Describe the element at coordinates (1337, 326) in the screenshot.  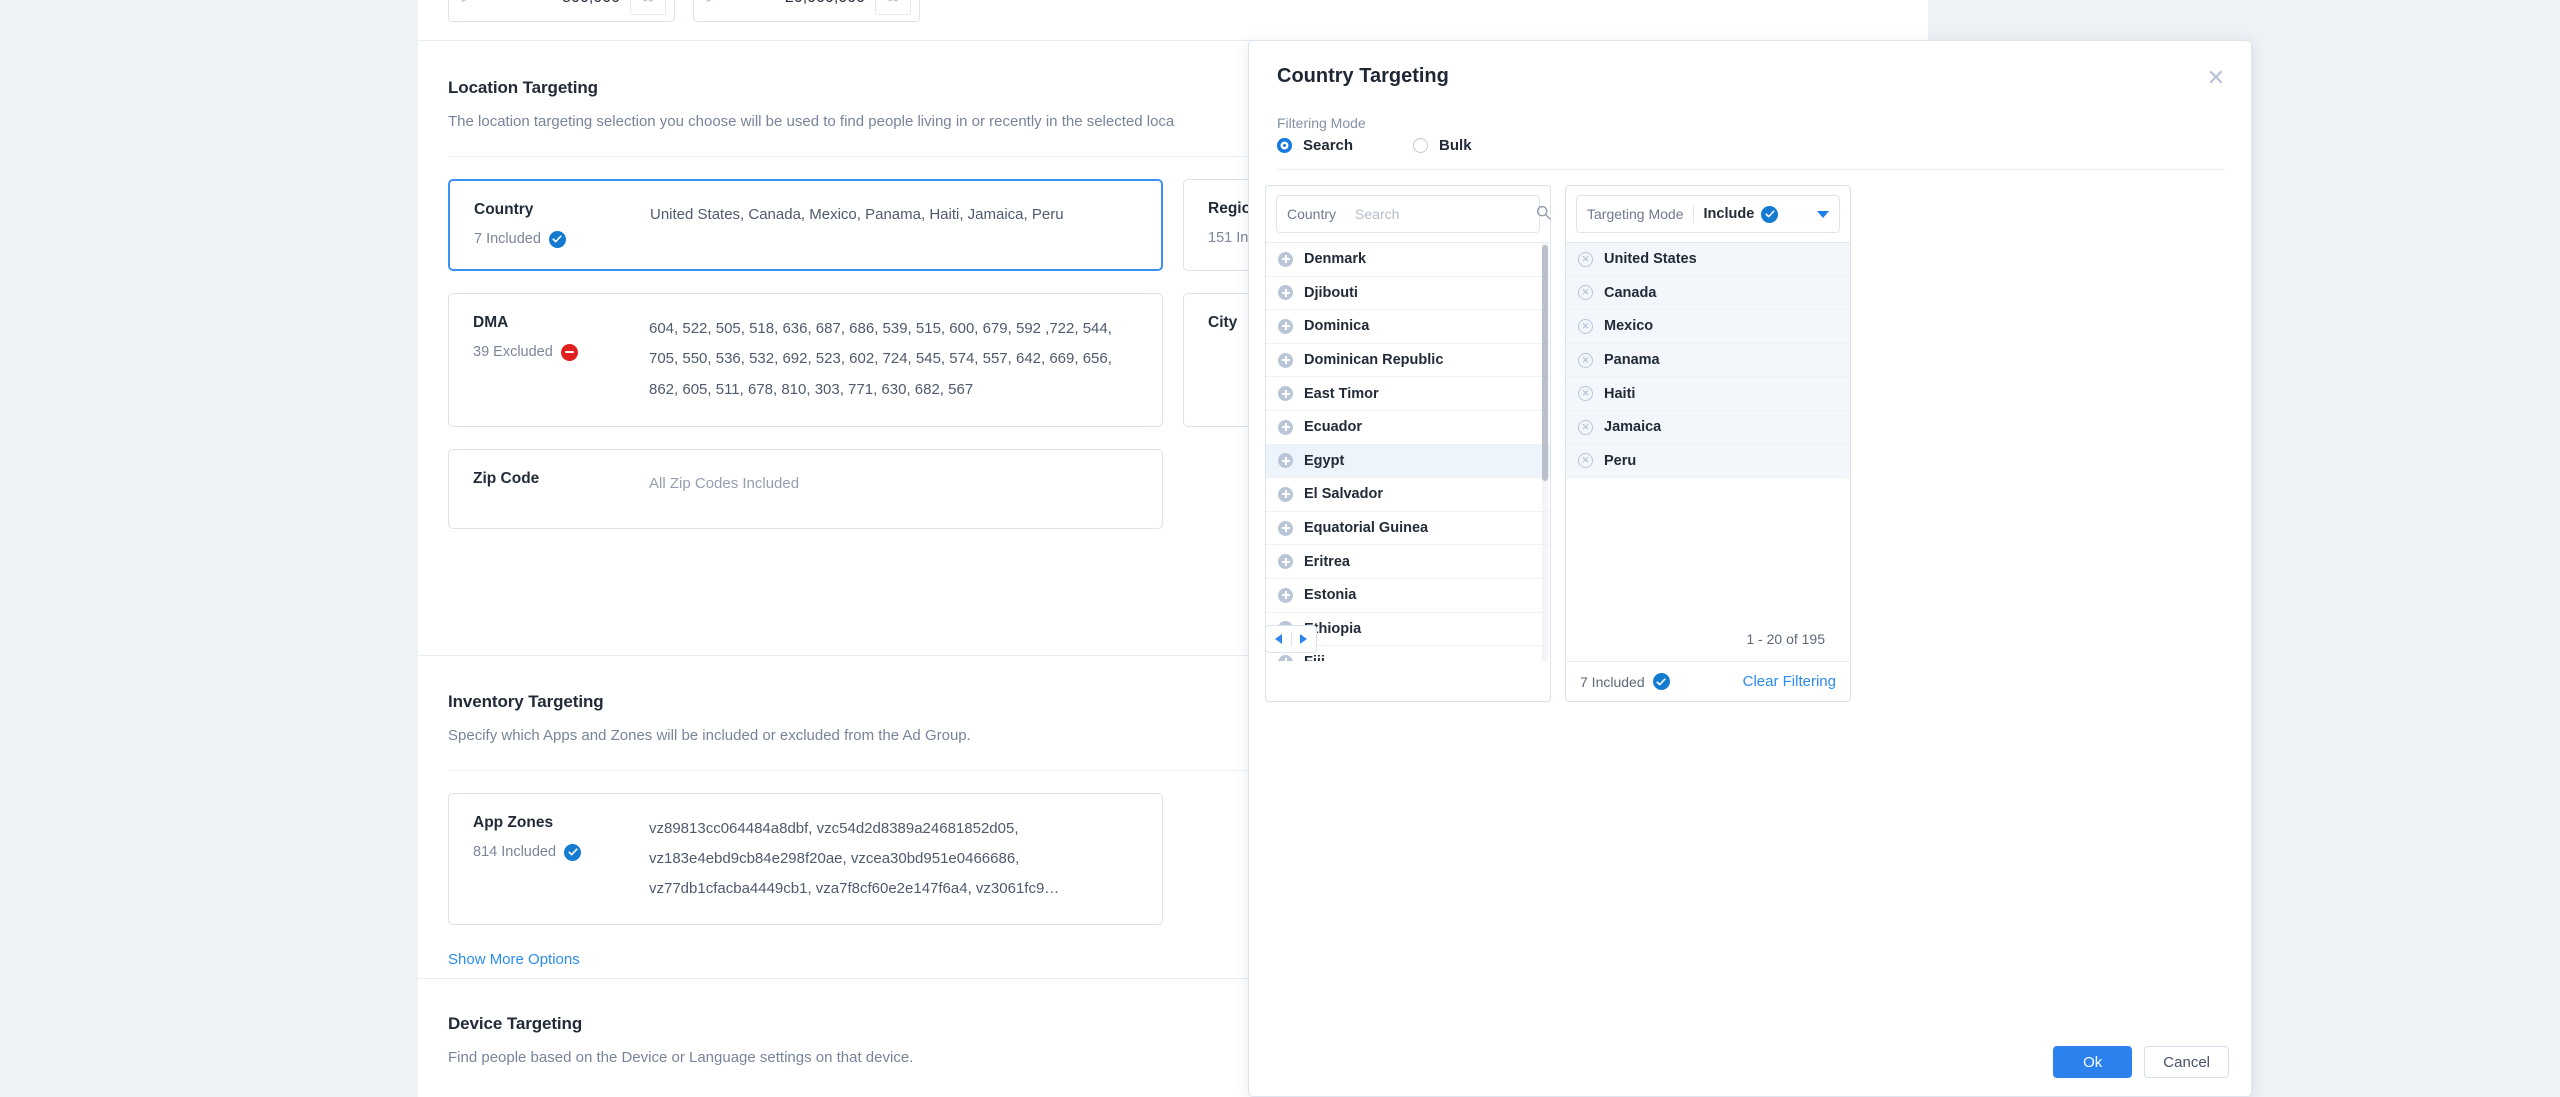
I see `list-item-label: Dominica` at that location.